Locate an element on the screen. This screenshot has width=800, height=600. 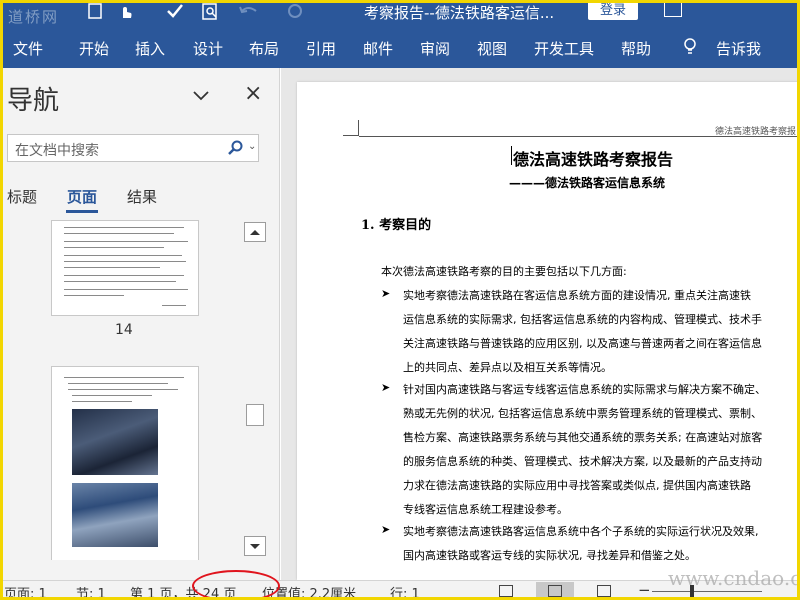
status-page: 页面: 1 is located at coordinates (25, 591).